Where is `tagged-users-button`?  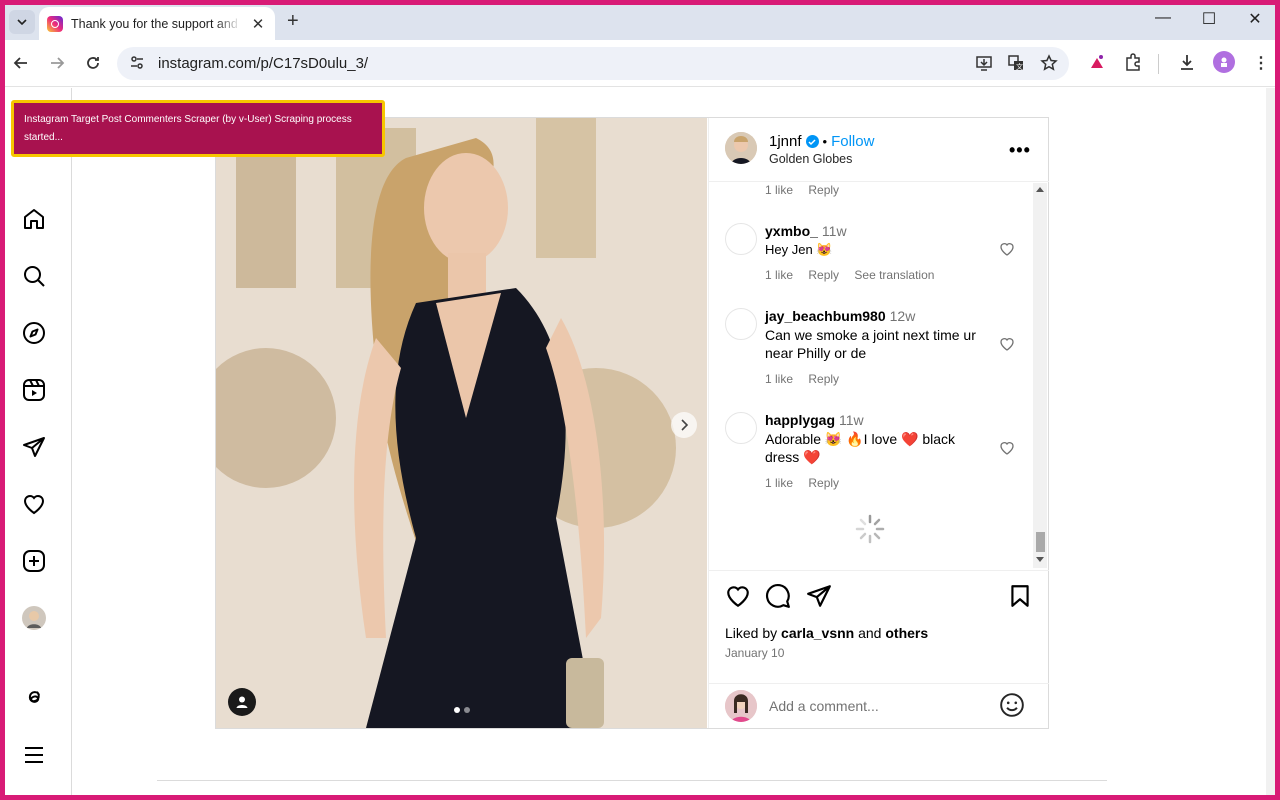 tagged-users-button is located at coordinates (242, 702).